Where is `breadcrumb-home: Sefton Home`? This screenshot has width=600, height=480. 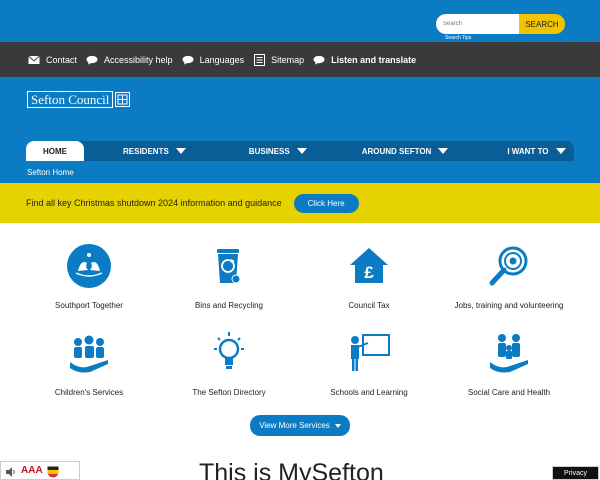 breadcrumb-home: Sefton Home is located at coordinates (50, 172).